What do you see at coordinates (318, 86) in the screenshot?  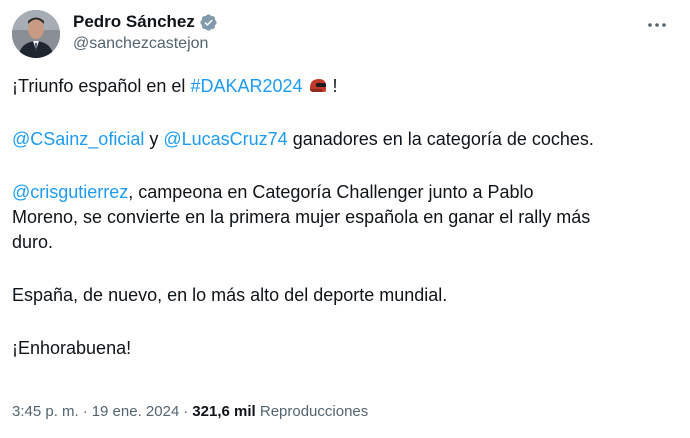 I see `racing-helmet-icon` at bounding box center [318, 86].